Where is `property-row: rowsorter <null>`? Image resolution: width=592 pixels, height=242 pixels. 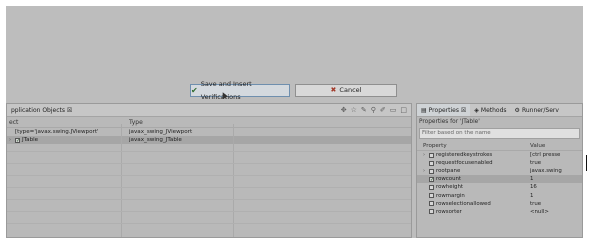
property-row: rowsorter <null> is located at coordinates (499, 212).